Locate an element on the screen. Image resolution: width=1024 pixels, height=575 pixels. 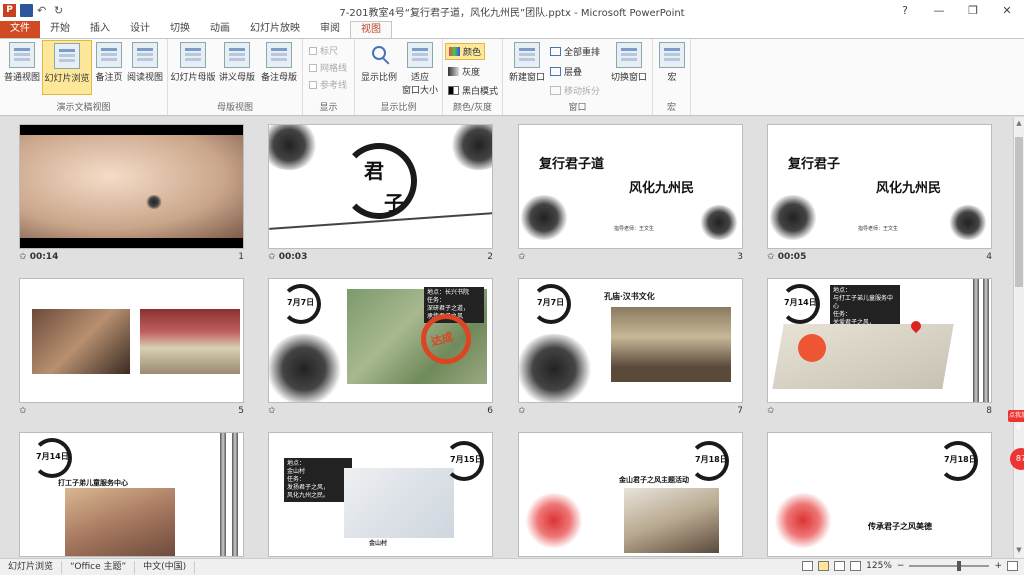
slide-photo is located at coordinates (671, 520).